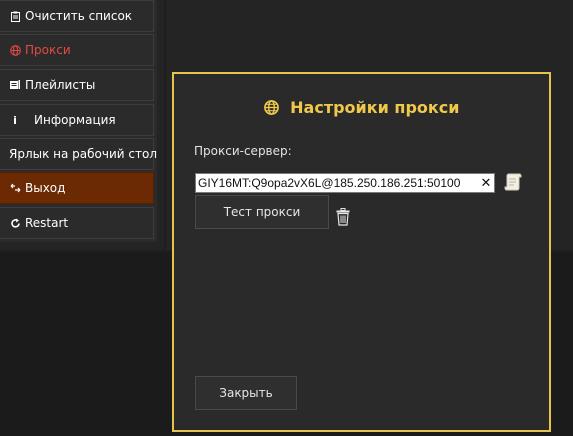 Image resolution: width=573 pixels, height=436 pixels. What do you see at coordinates (343, 217) in the screenshot?
I see `trash-icon` at bounding box center [343, 217].